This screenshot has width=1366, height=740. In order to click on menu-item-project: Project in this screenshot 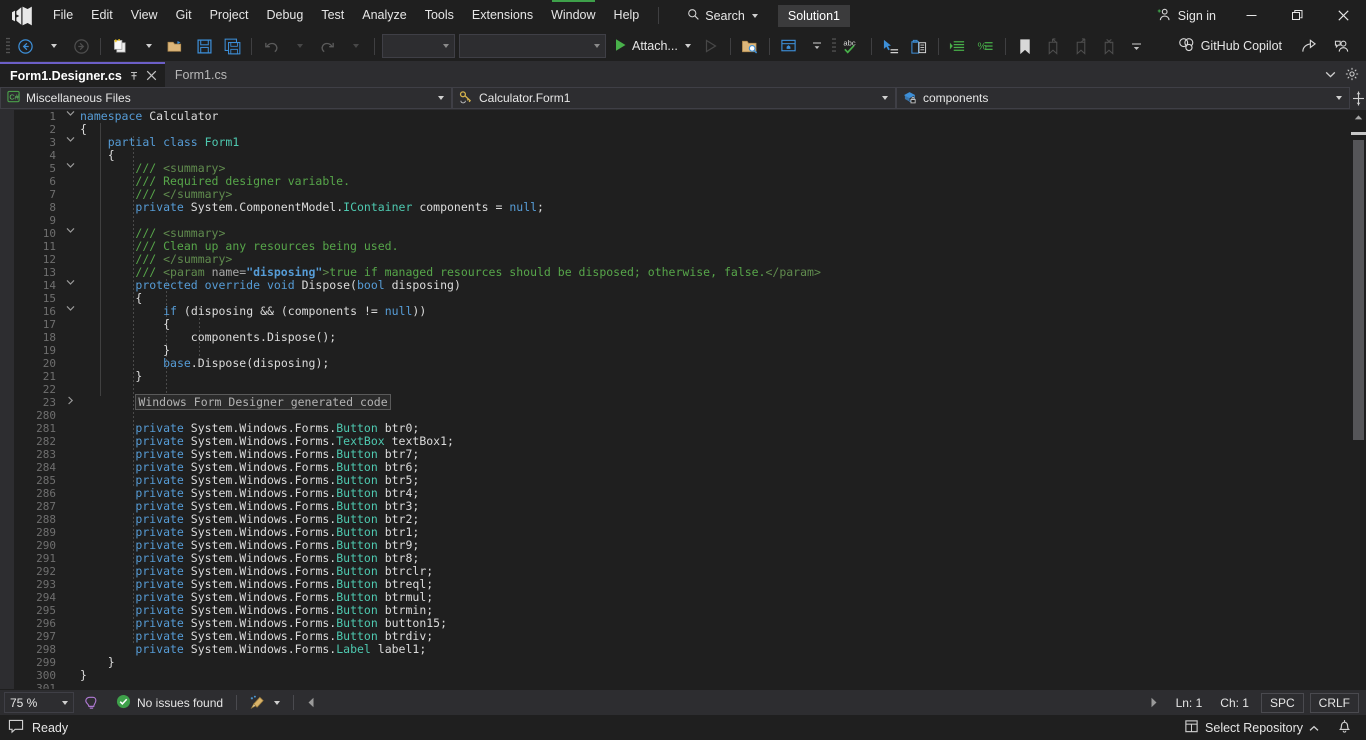, I will do `click(229, 15)`.